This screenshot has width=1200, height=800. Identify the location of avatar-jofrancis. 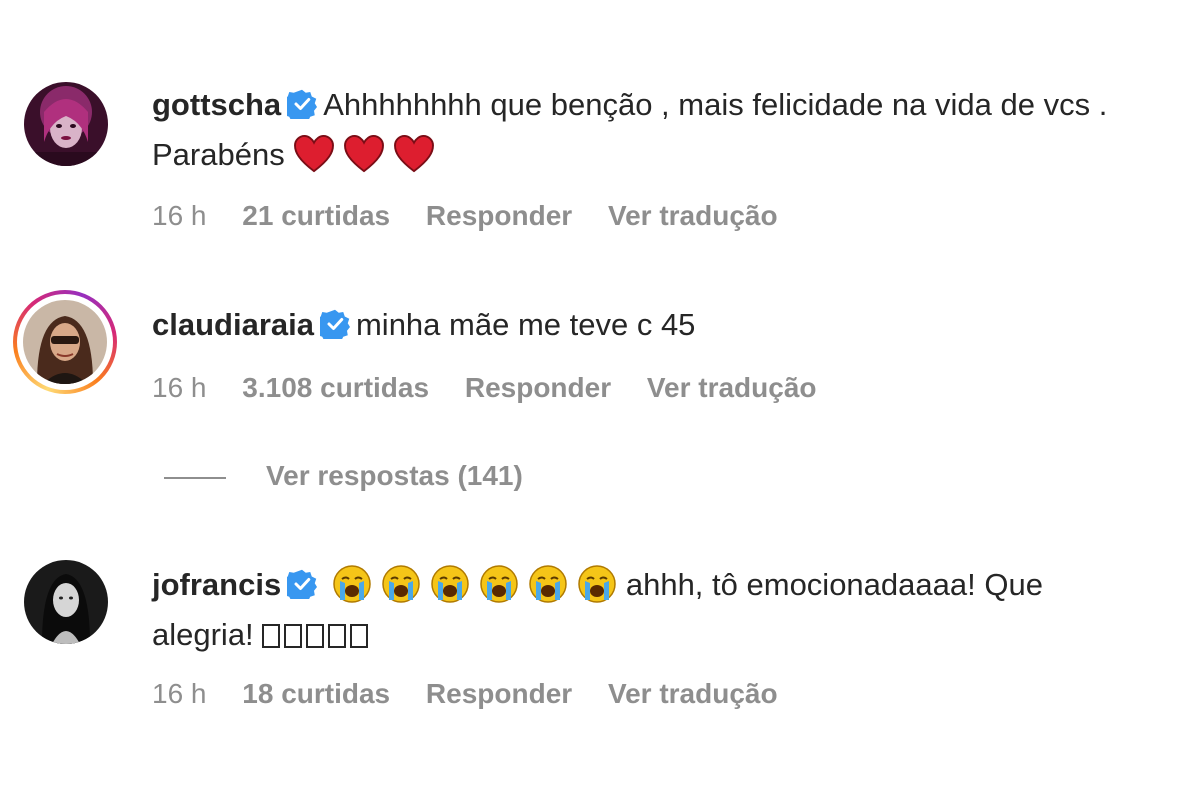
(66, 602).